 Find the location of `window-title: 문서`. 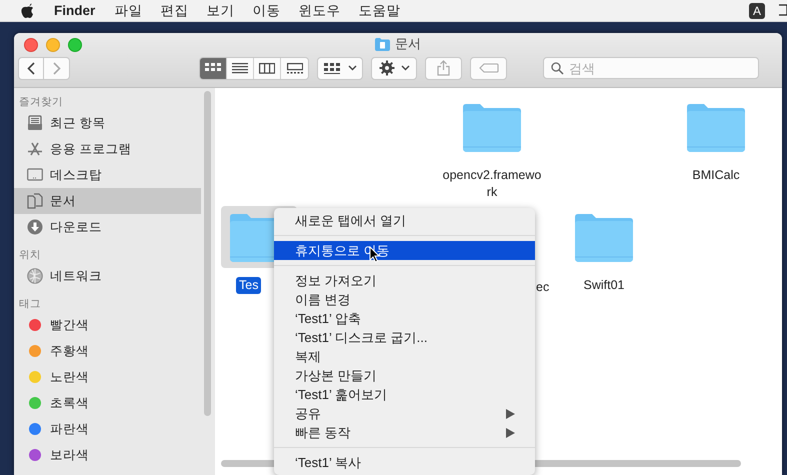

window-title: 문서 is located at coordinates (408, 44).